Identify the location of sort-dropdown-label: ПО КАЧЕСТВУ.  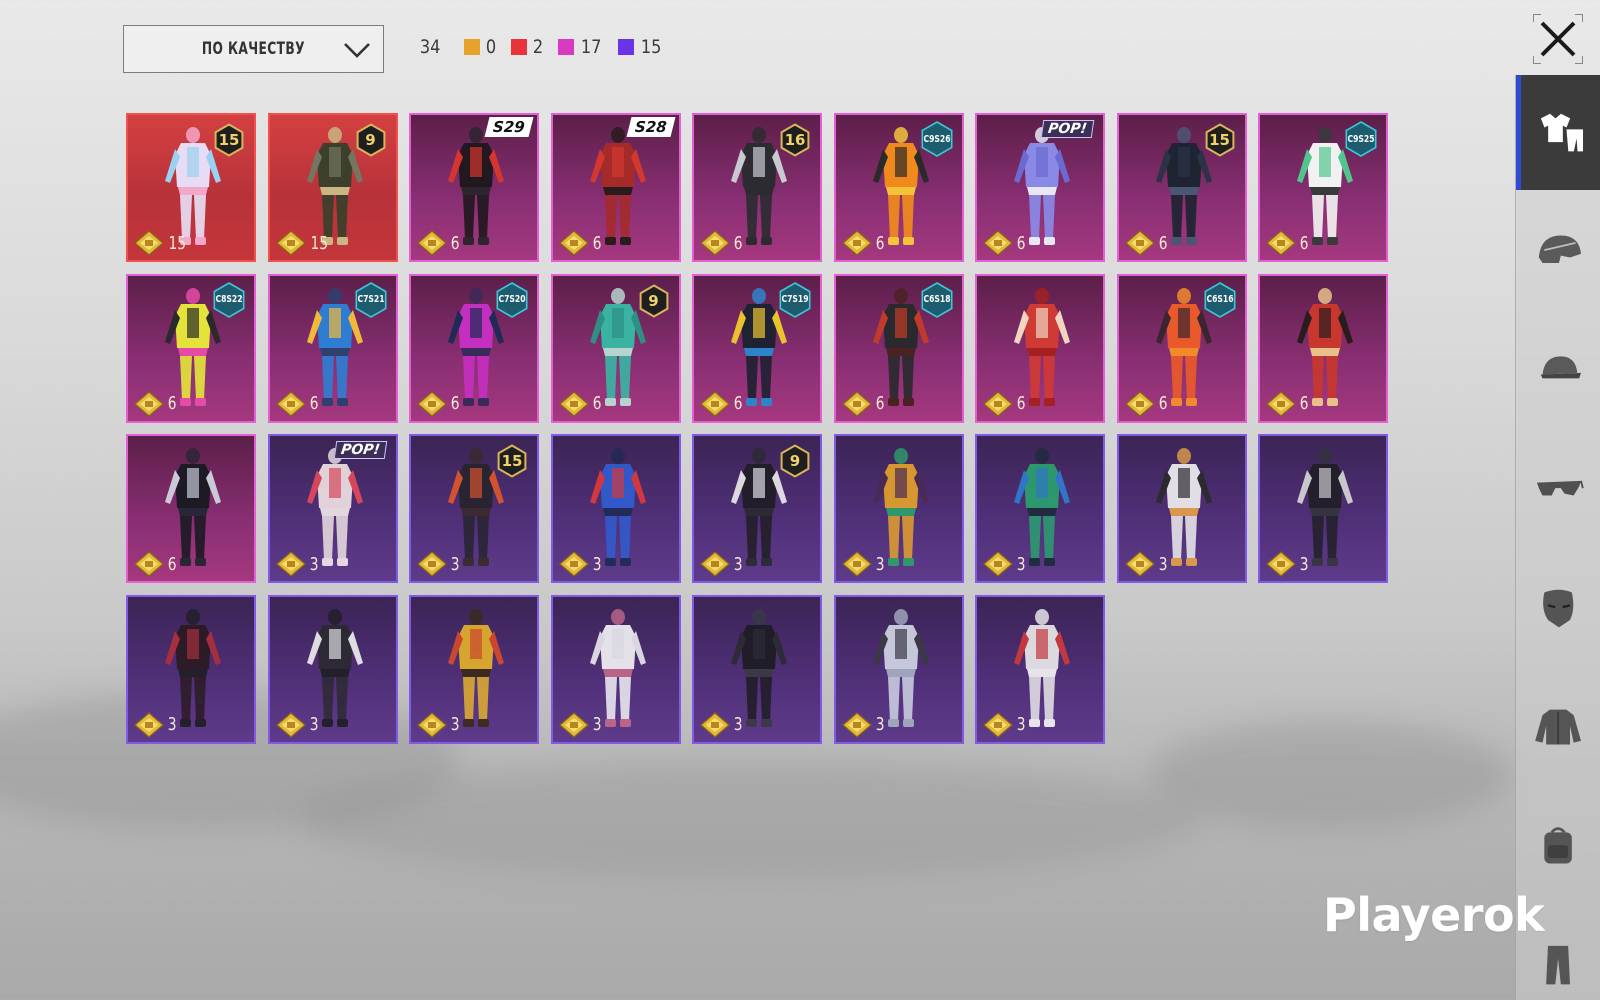
(253, 49).